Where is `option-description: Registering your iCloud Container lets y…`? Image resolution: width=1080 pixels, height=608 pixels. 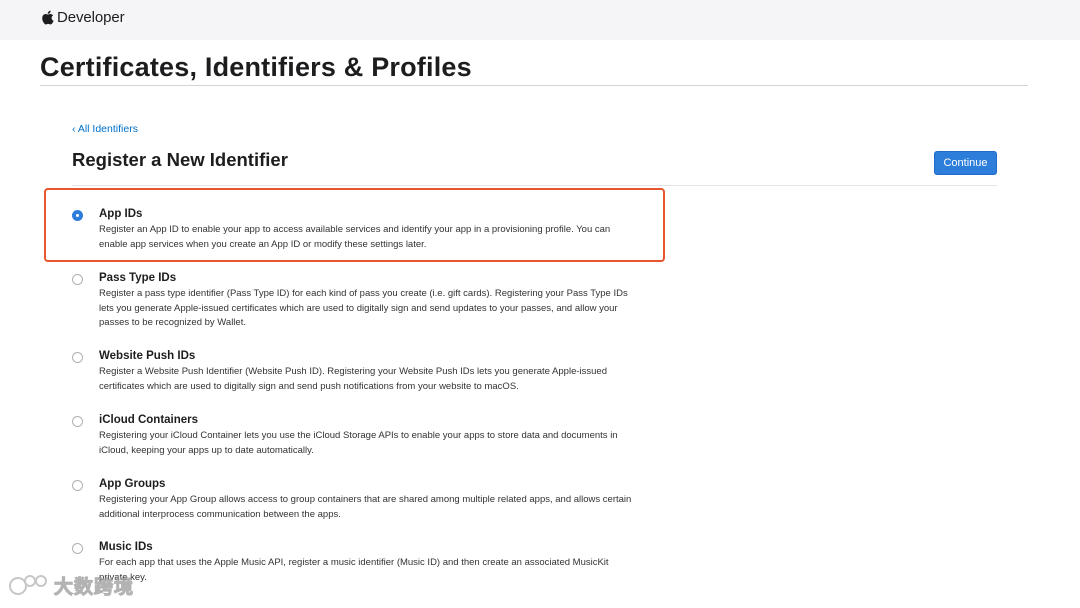
option-description: Registering your iCloud Container lets y… is located at coordinates (358, 443).